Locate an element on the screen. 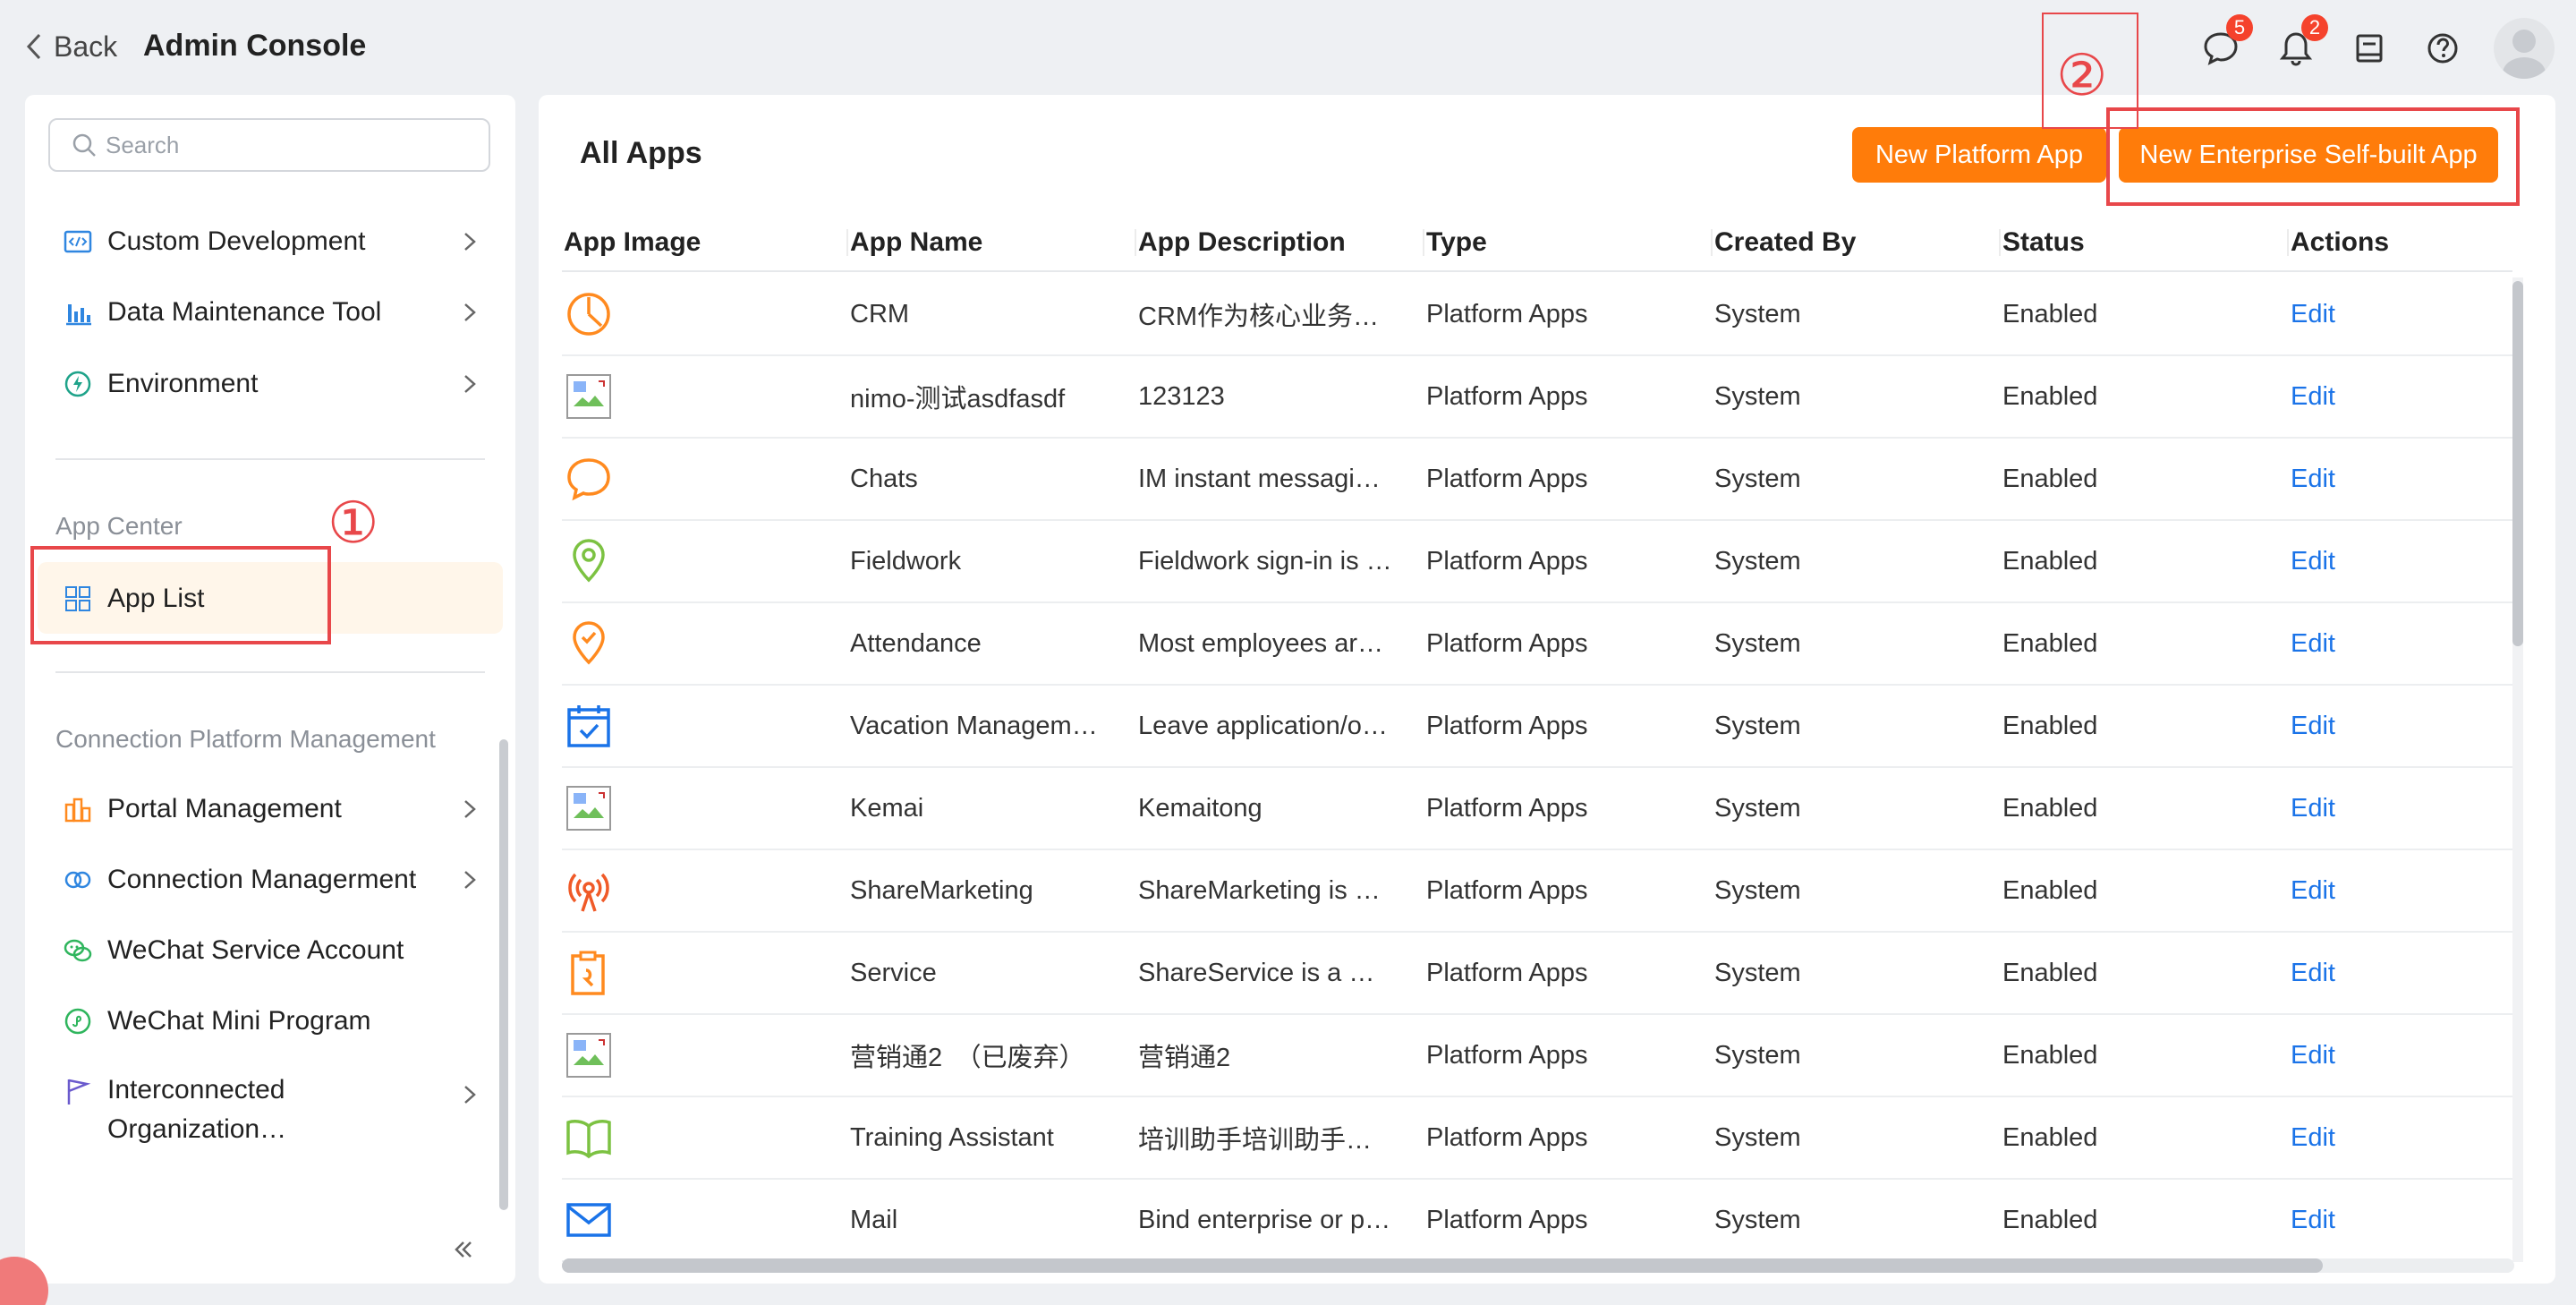 The width and height of the screenshot is (2576, 1305). user-avatar is located at coordinates (2524, 48).